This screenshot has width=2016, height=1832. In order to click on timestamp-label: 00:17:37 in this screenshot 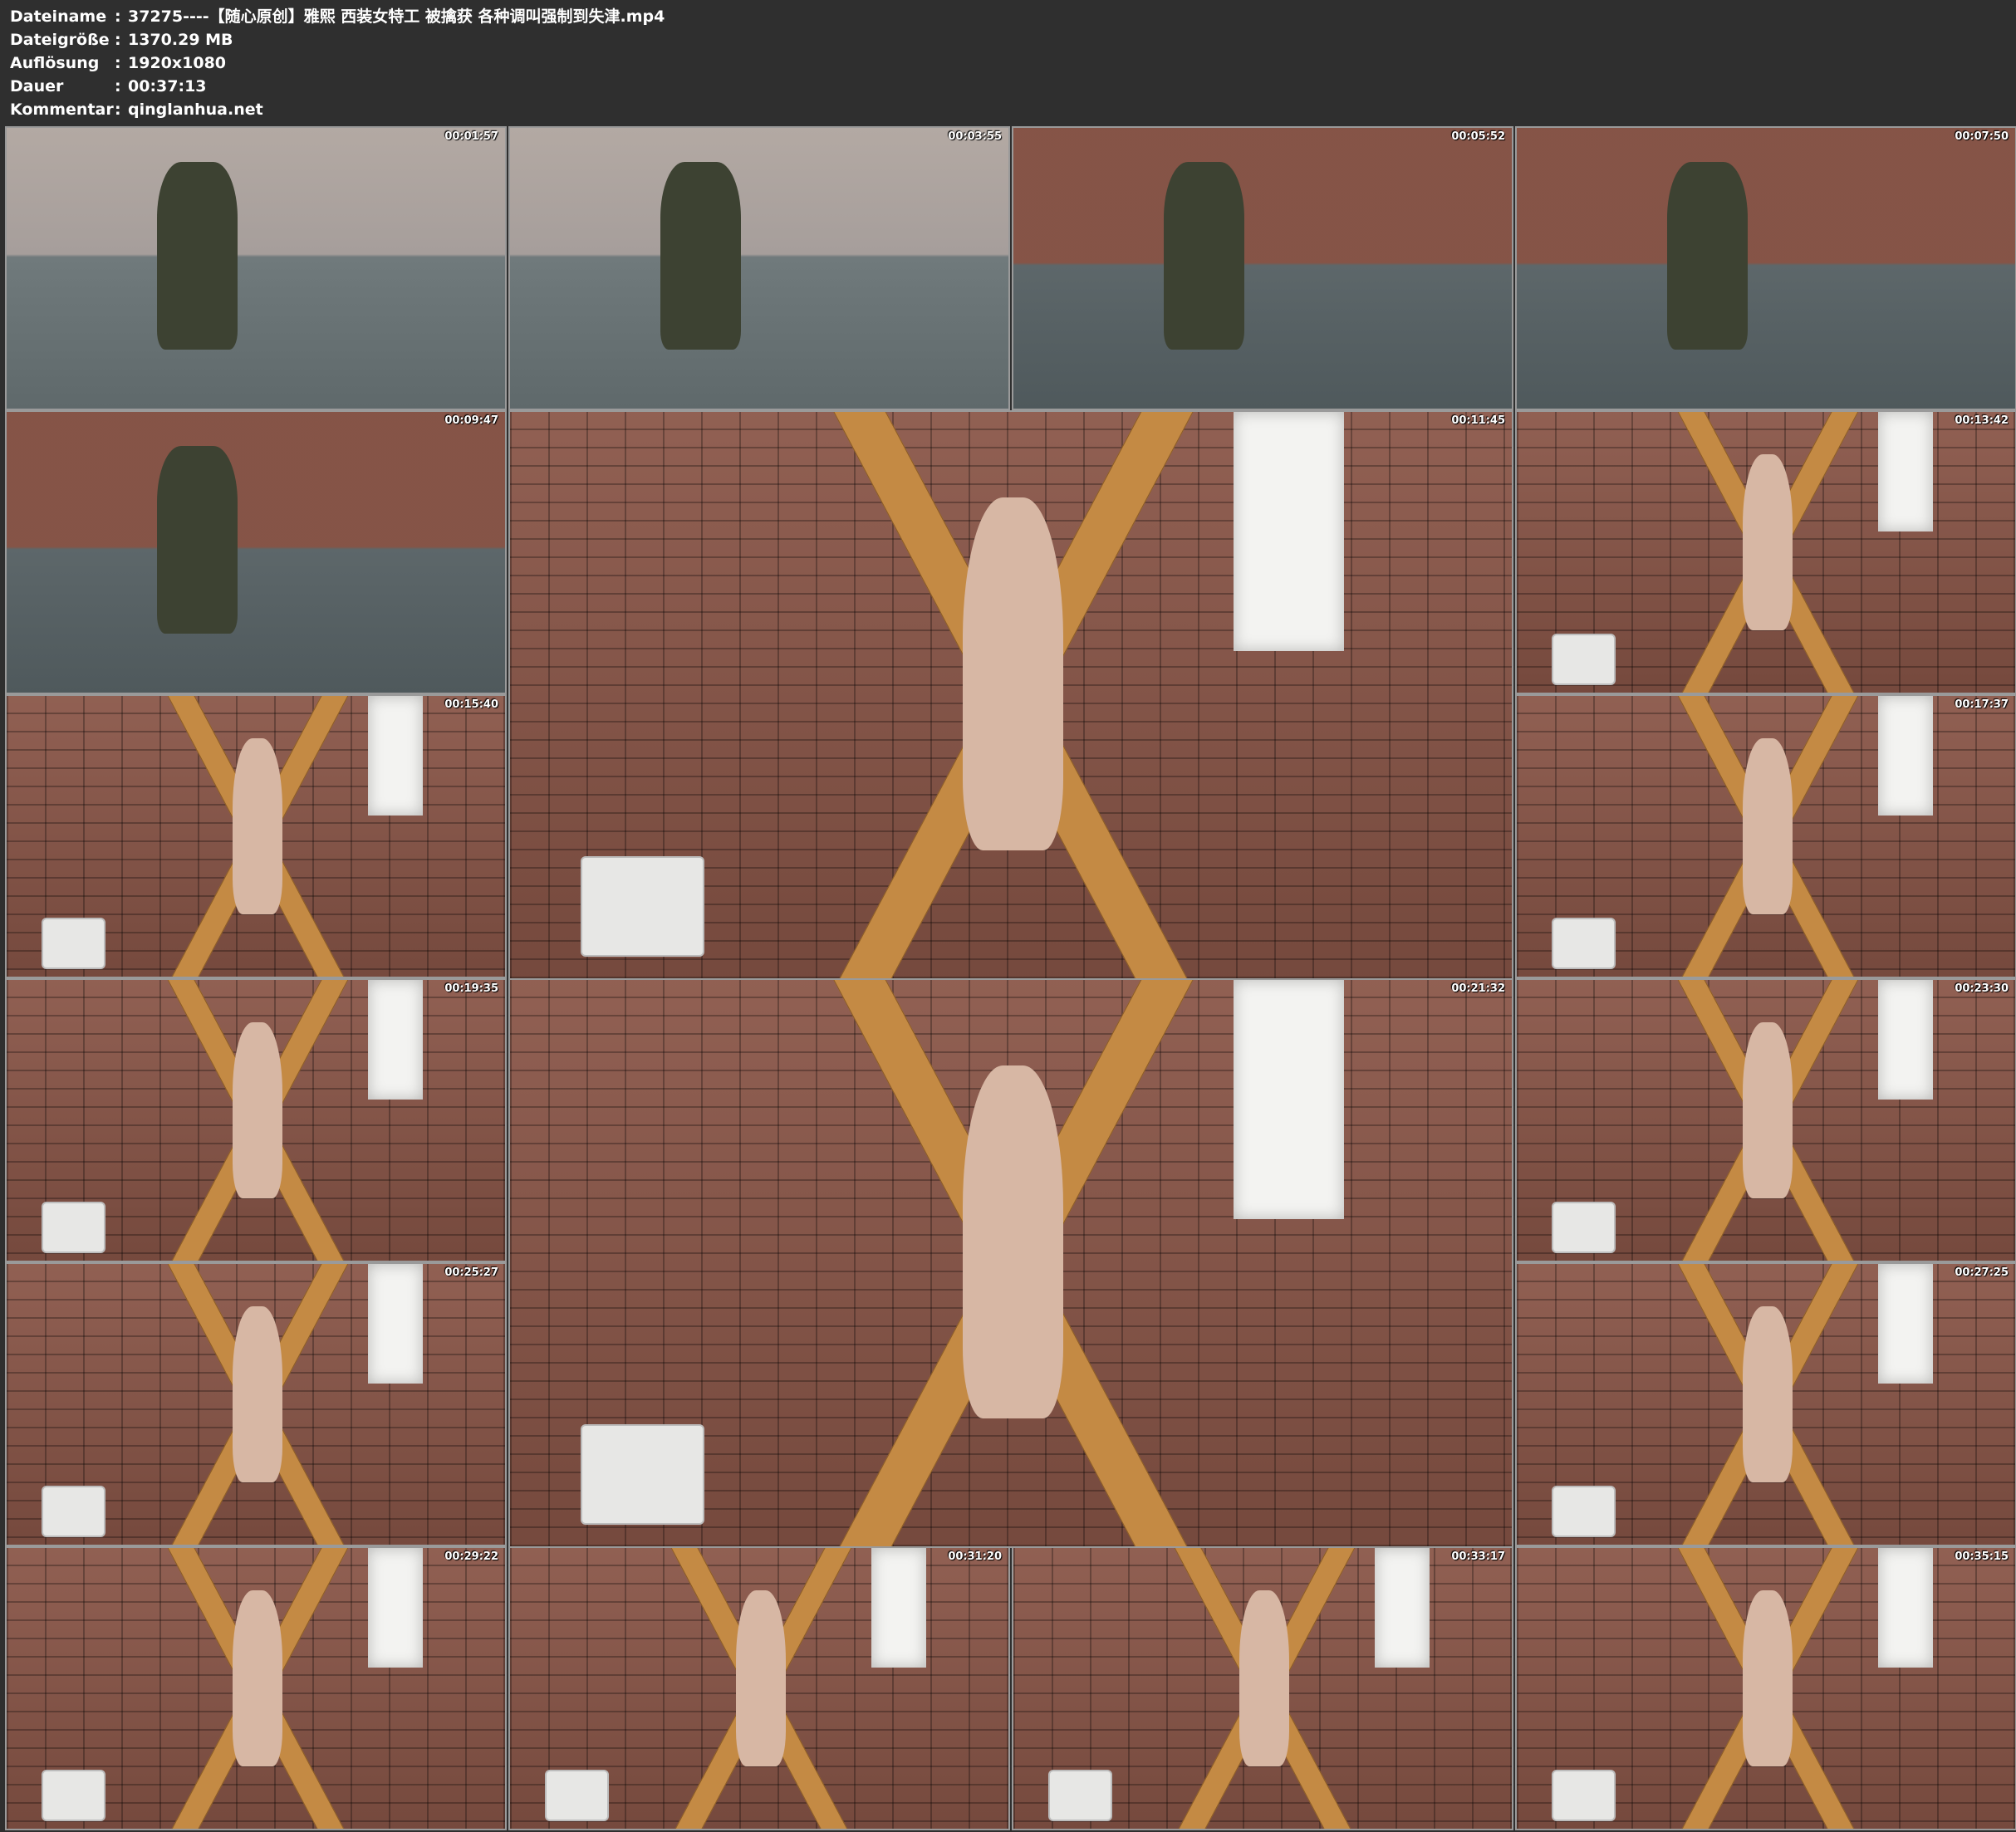, I will do `click(1982, 704)`.